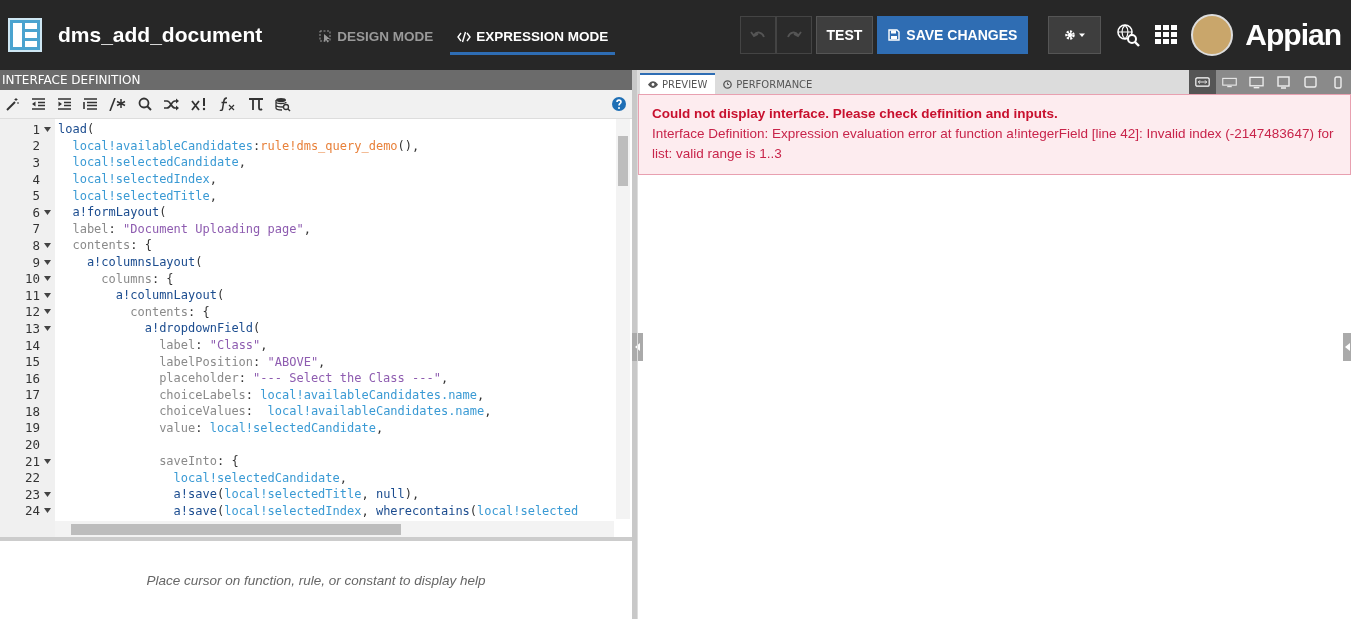  I want to click on pi-icon, so click(256, 104).